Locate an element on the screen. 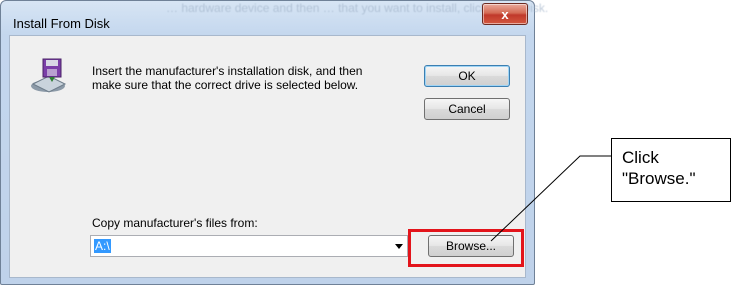 Image resolution: width=734 pixels, height=287 pixels. window-title: Install From Disk is located at coordinates (61, 23).